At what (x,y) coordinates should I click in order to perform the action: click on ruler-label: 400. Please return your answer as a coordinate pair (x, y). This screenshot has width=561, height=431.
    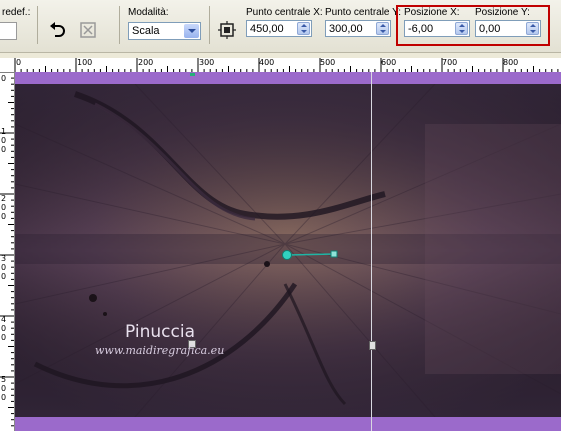
    Looking at the image, I should click on (267, 62).